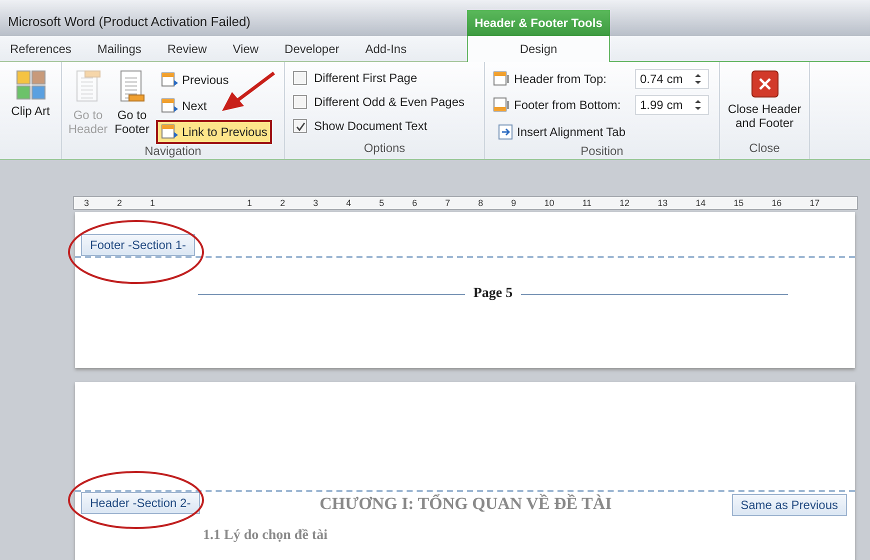  Describe the element at coordinates (384, 149) in the screenshot. I see `group-label: Options` at that location.